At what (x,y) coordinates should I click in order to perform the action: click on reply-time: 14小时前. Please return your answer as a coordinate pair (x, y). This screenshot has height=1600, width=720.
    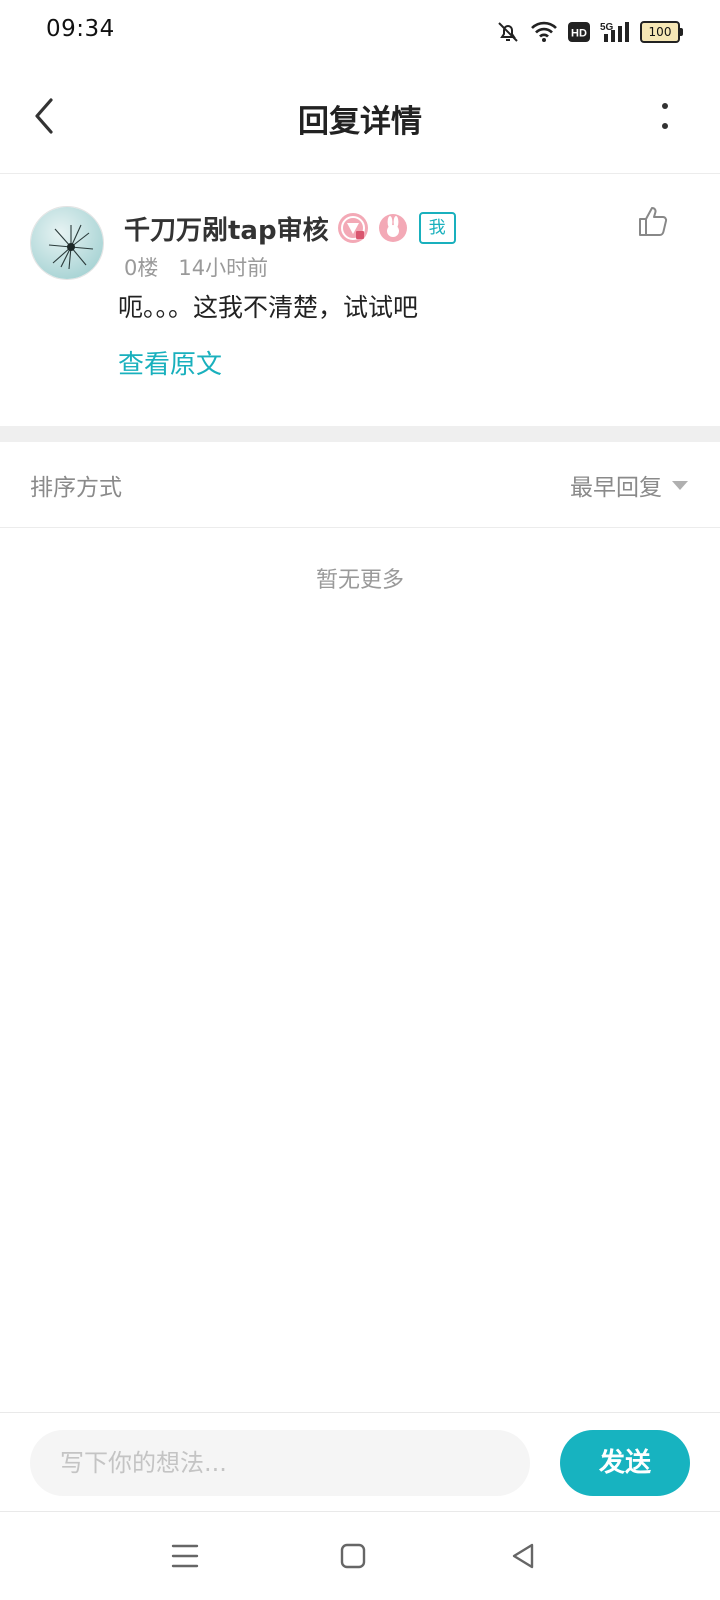
    Looking at the image, I should click on (223, 268).